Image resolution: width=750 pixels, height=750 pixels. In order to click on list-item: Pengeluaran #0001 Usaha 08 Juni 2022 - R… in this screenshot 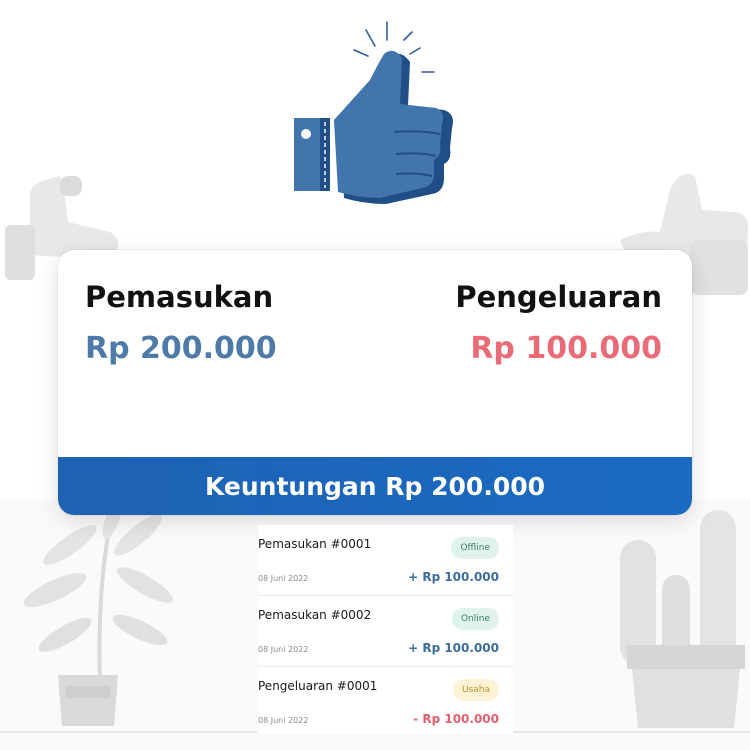, I will do `click(385, 700)`.